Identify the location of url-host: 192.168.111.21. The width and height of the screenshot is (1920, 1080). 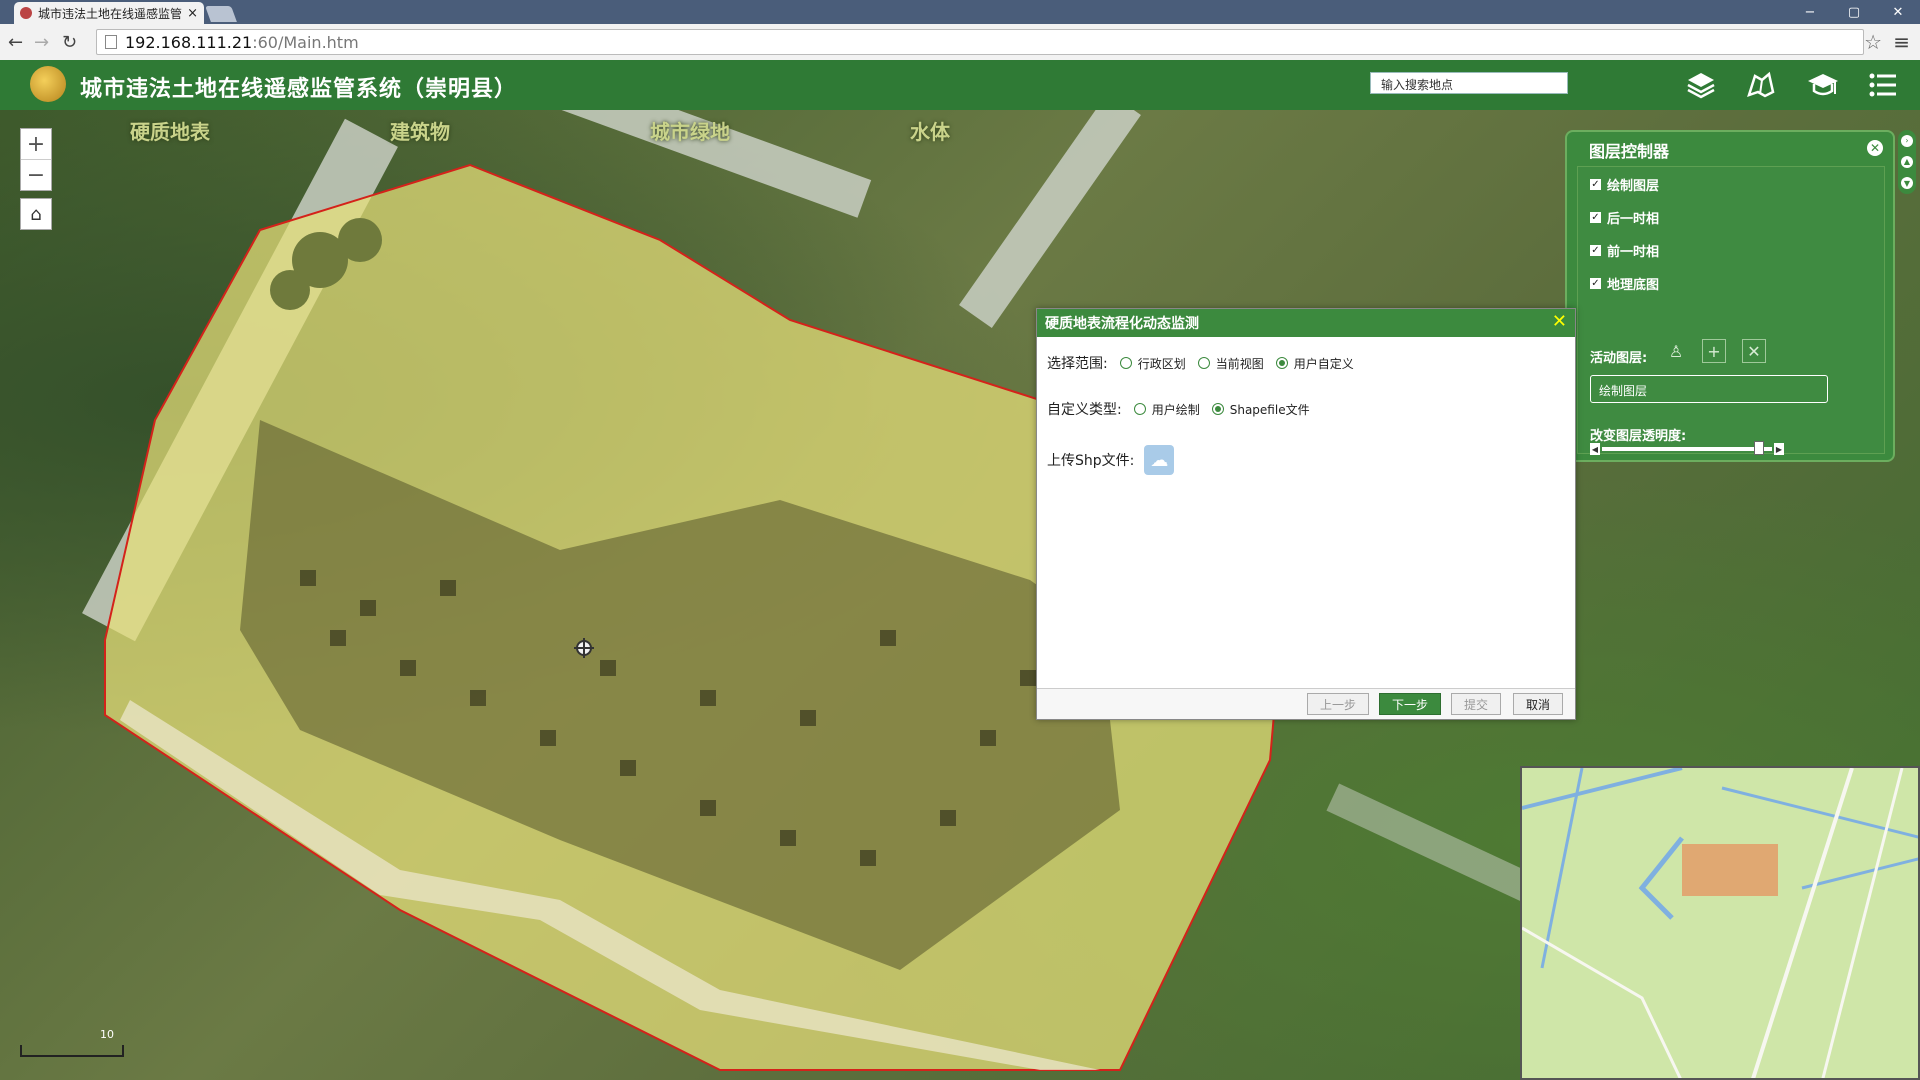
(189, 42).